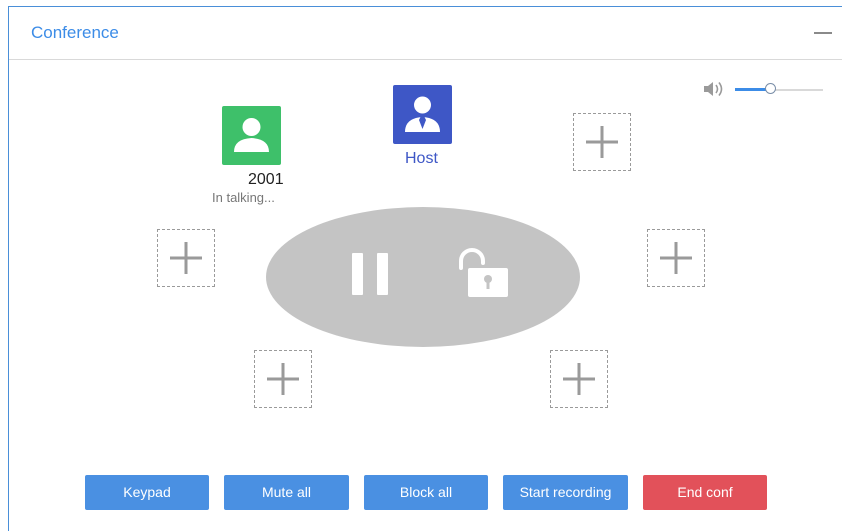 The image size is (842, 531). I want to click on end-conf-button: End conf, so click(705, 492).